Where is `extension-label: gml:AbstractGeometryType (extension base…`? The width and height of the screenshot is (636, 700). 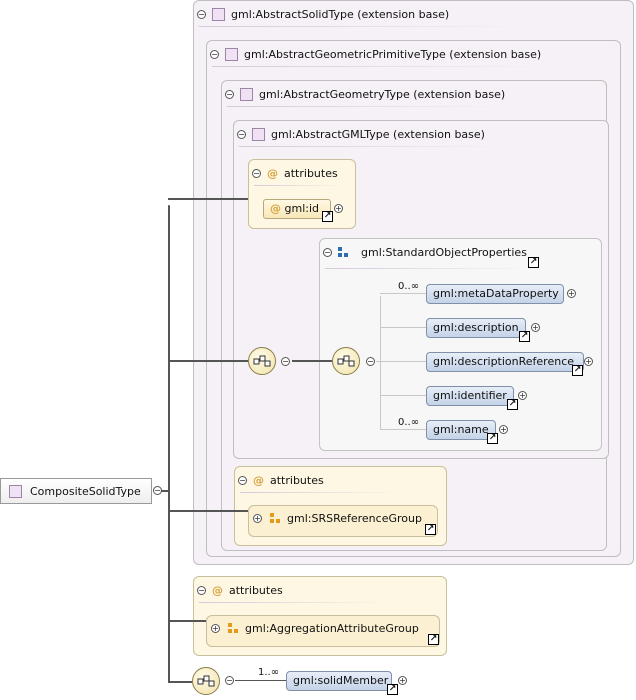
extension-label: gml:AbstractGeometryType (extension base… is located at coordinates (382, 94).